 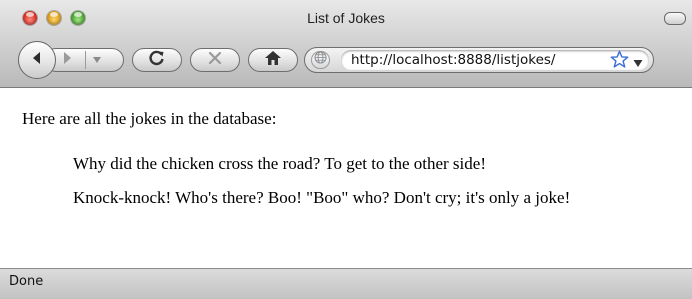 I want to click on reload-icon, so click(x=157, y=60).